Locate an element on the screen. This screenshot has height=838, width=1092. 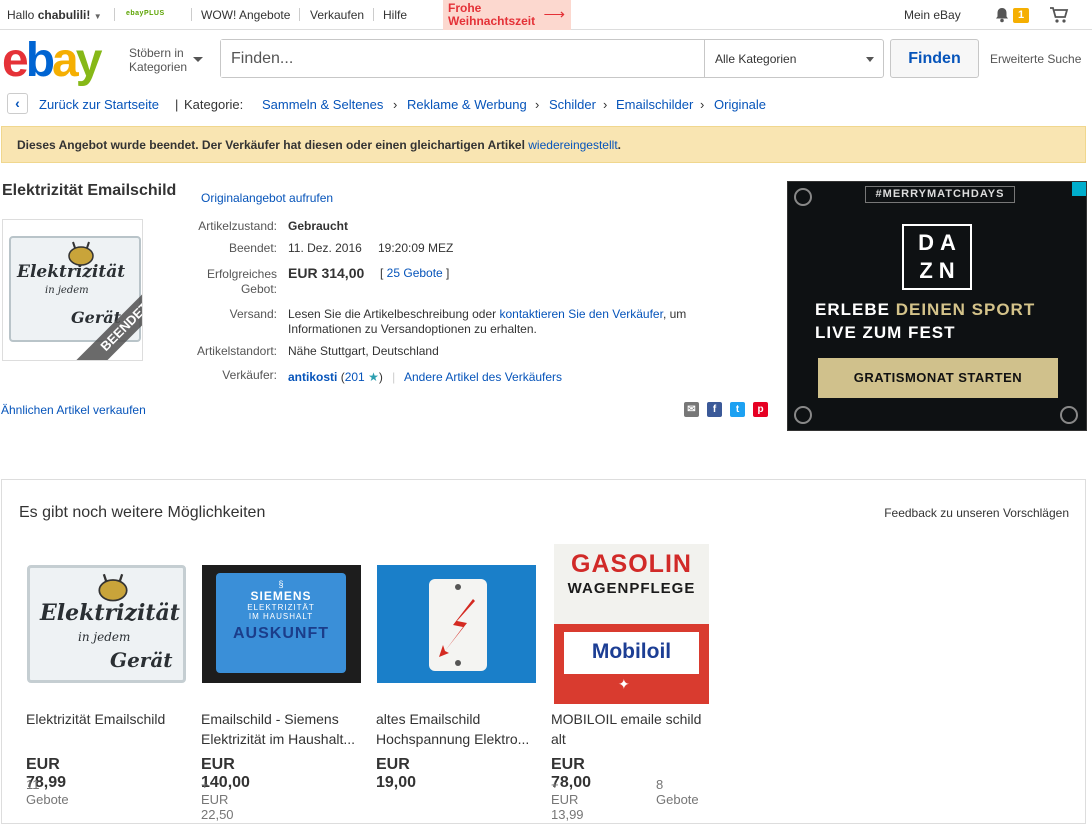
location-label: Artikelstandort: is located at coordinates (236, 351).